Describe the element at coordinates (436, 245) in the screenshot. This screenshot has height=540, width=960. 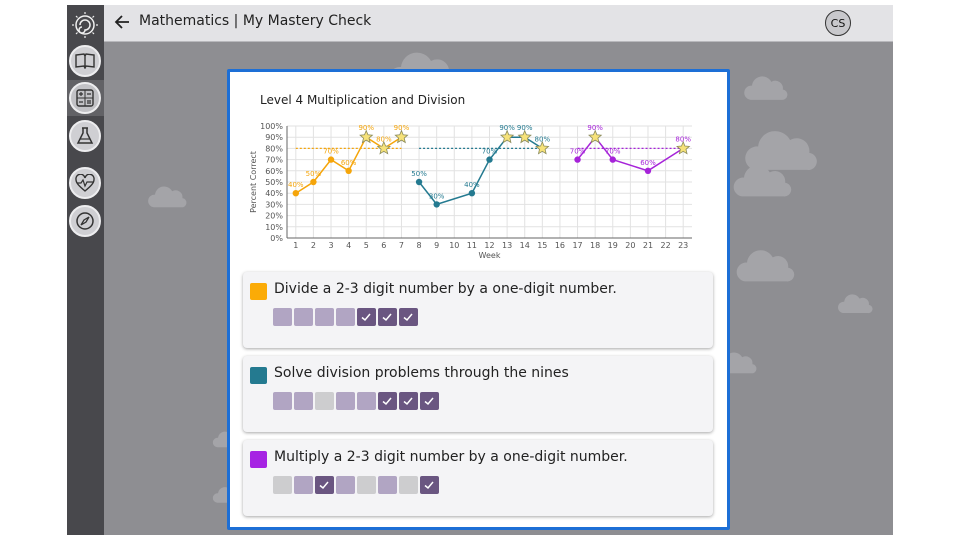
I see `x-tick-label: 9` at that location.